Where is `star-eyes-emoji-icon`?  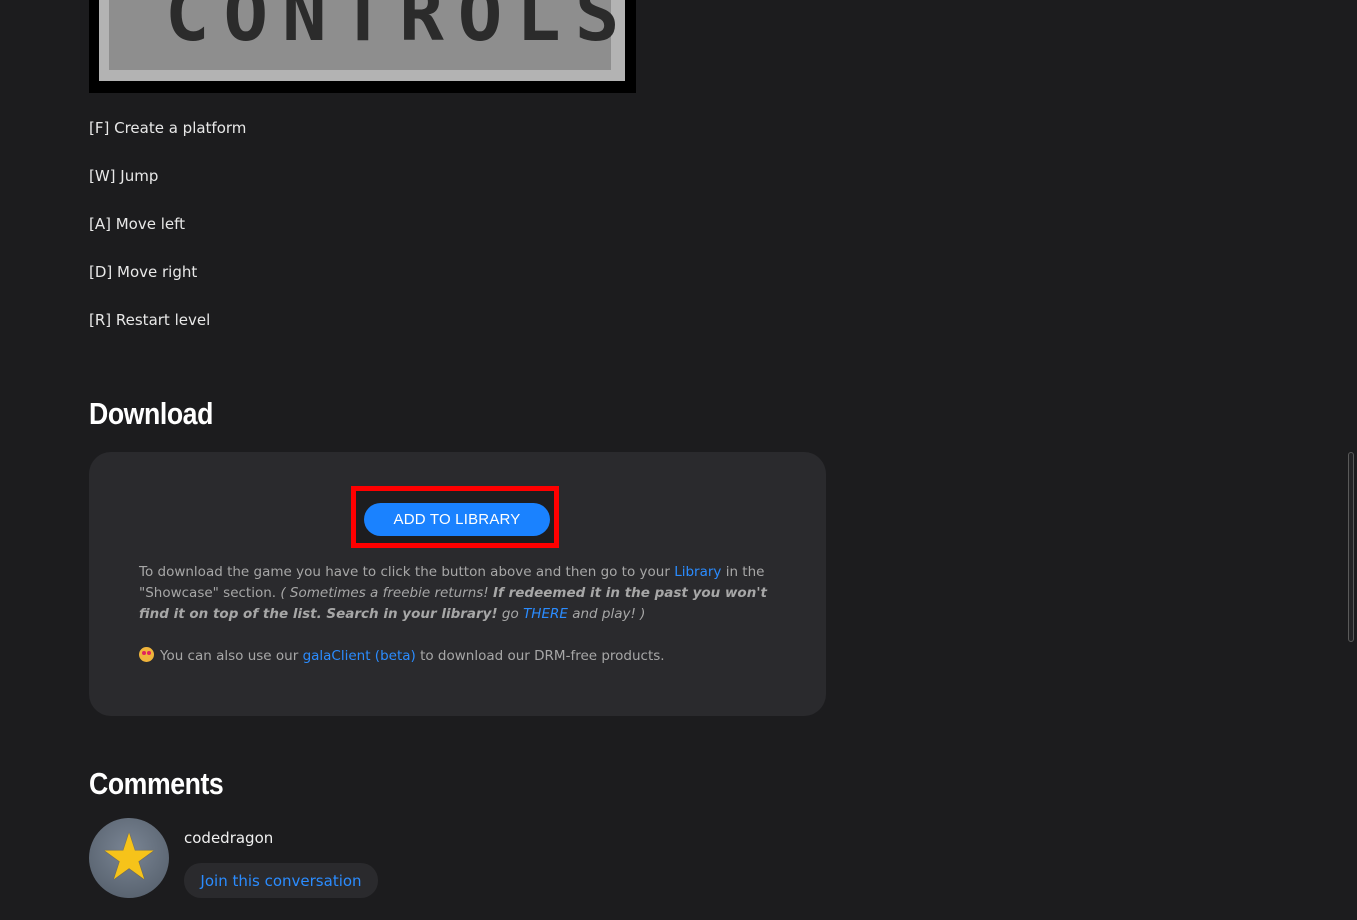
star-eyes-emoji-icon is located at coordinates (146, 654).